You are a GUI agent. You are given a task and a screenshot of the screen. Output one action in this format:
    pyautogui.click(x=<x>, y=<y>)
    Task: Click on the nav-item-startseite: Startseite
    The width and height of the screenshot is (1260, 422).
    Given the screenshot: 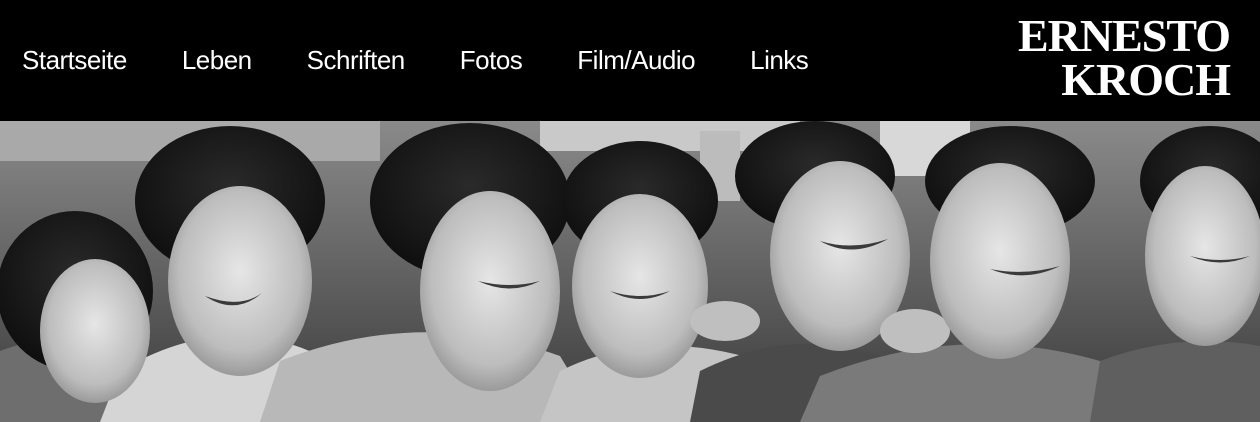 What is the action you would take?
    pyautogui.click(x=74, y=60)
    